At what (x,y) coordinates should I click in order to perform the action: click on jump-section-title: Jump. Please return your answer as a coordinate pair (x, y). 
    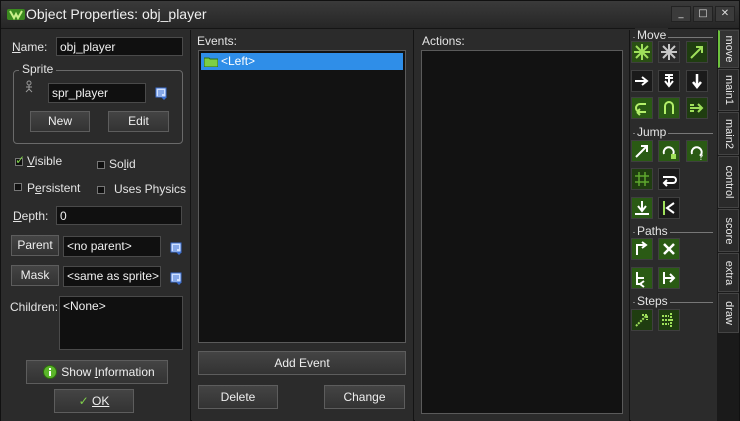
    Looking at the image, I should click on (652, 132).